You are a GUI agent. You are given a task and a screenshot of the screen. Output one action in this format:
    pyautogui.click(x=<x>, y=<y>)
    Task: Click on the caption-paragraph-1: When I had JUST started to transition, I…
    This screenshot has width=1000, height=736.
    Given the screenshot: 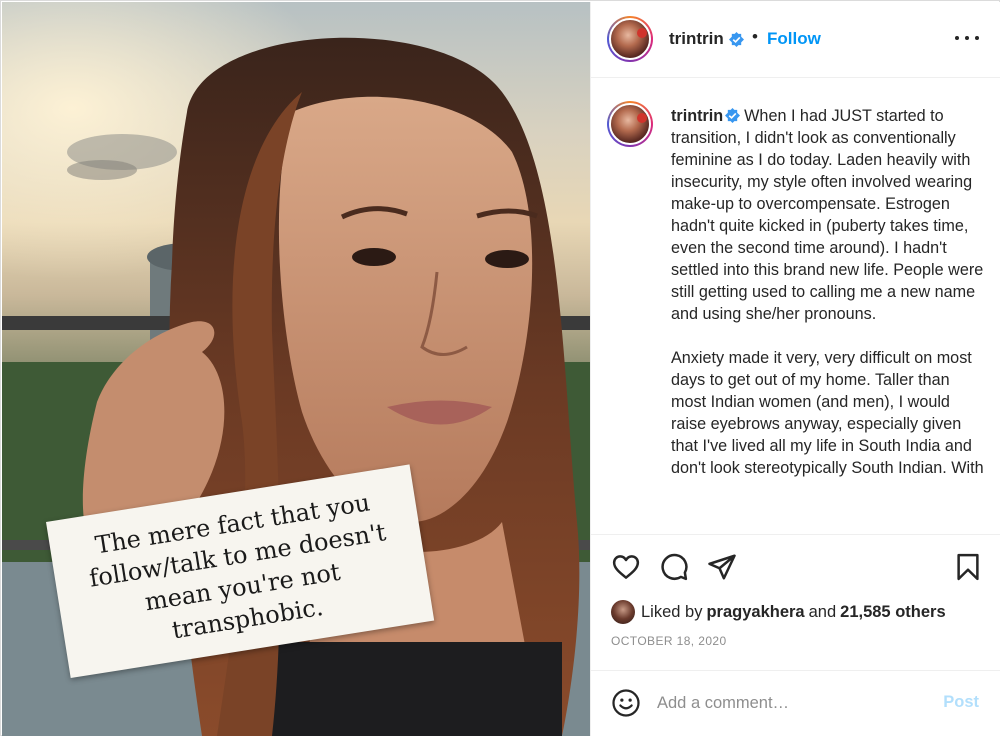 What is the action you would take?
    pyautogui.click(x=827, y=215)
    